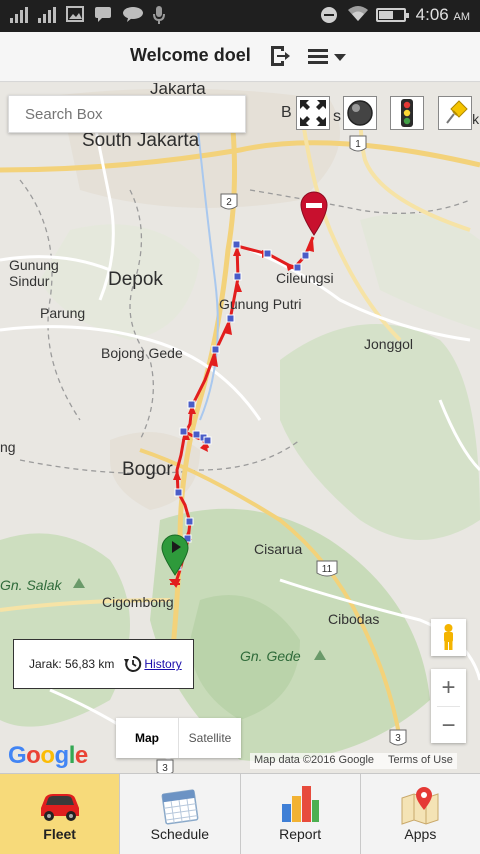  I want to click on tab-report: Report, so click(301, 814).